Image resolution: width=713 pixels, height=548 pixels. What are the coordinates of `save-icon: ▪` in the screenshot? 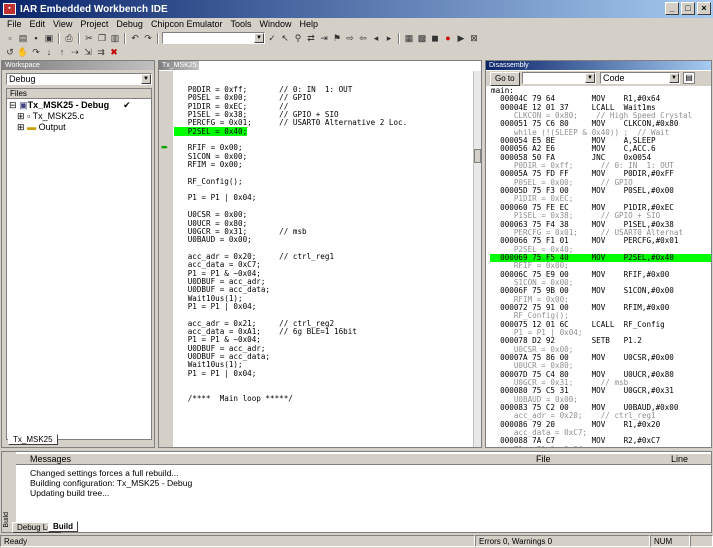 It's located at (36, 38).